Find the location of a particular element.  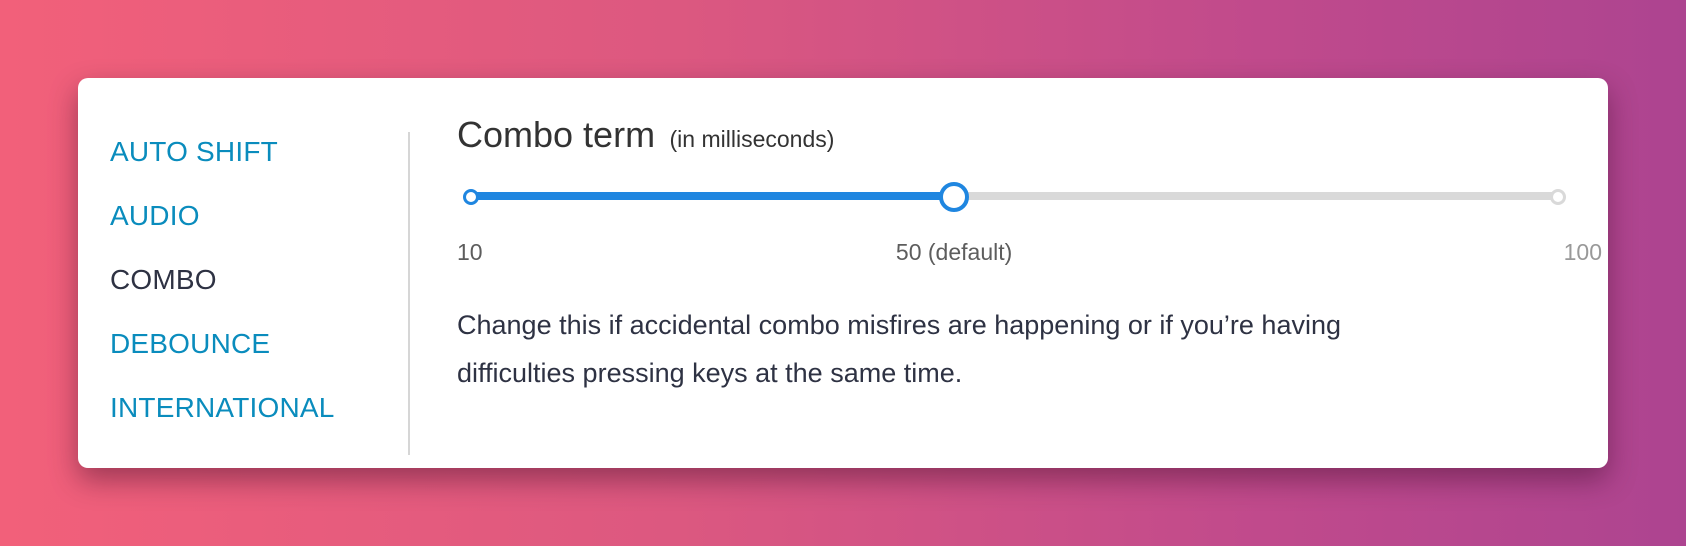

nav-item-combo: COMBO is located at coordinates (222, 294).